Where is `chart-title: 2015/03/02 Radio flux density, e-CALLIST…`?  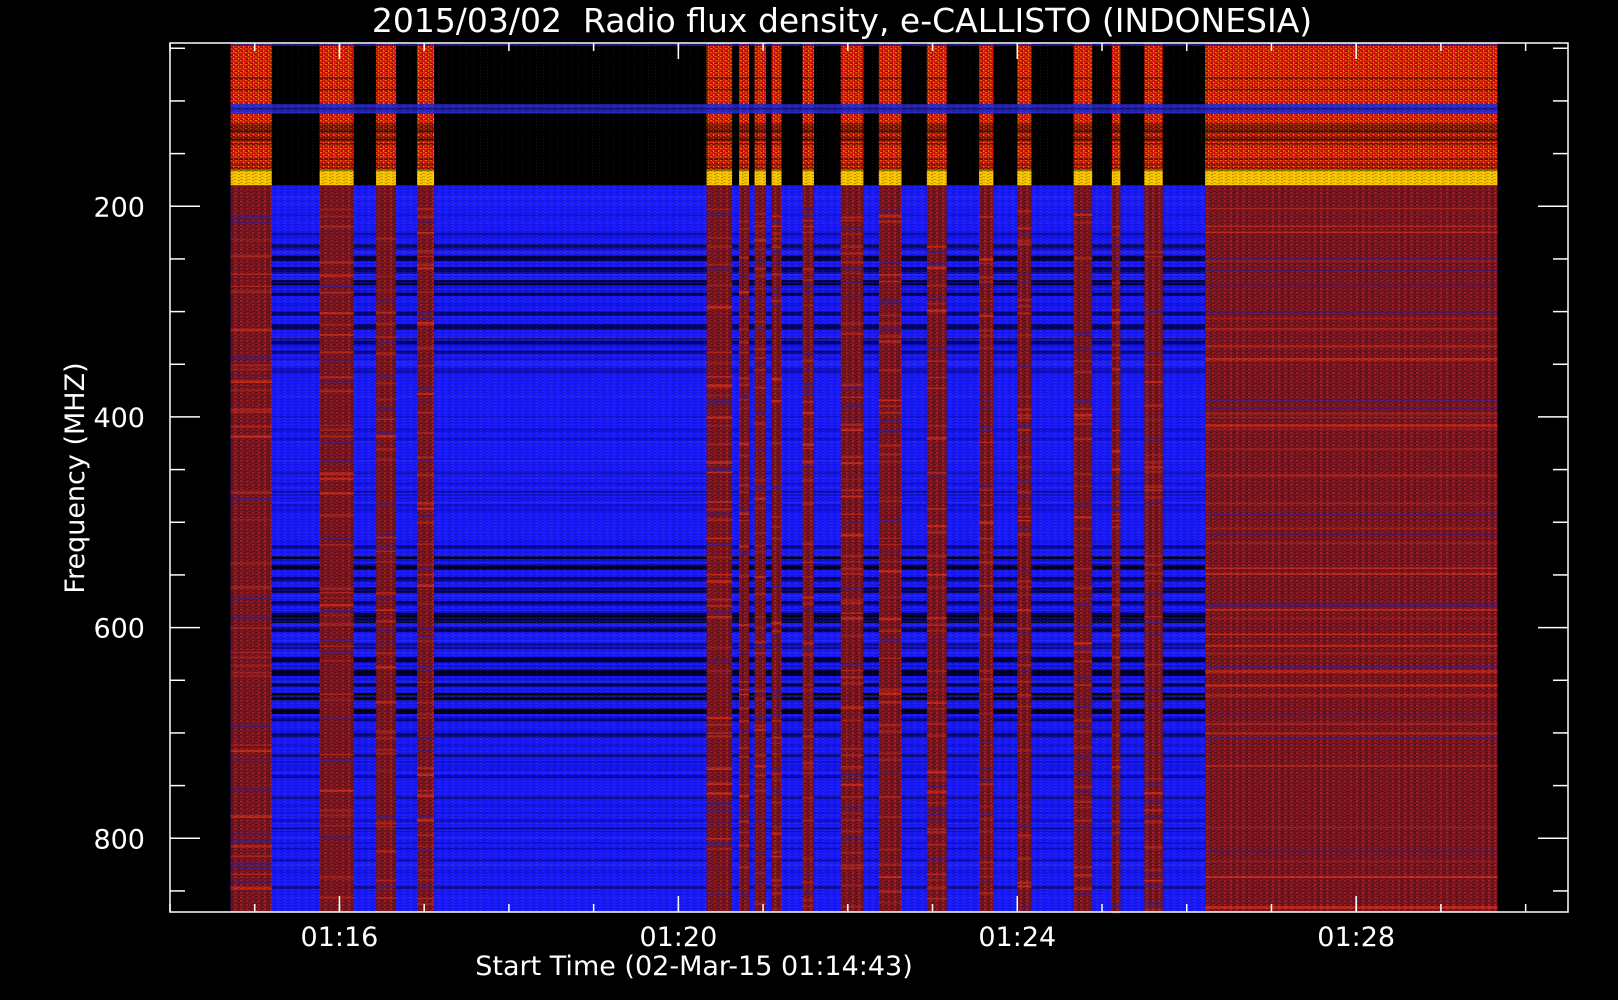 chart-title: 2015/03/02 Radio flux density, e-CALLIST… is located at coordinates (842, 20).